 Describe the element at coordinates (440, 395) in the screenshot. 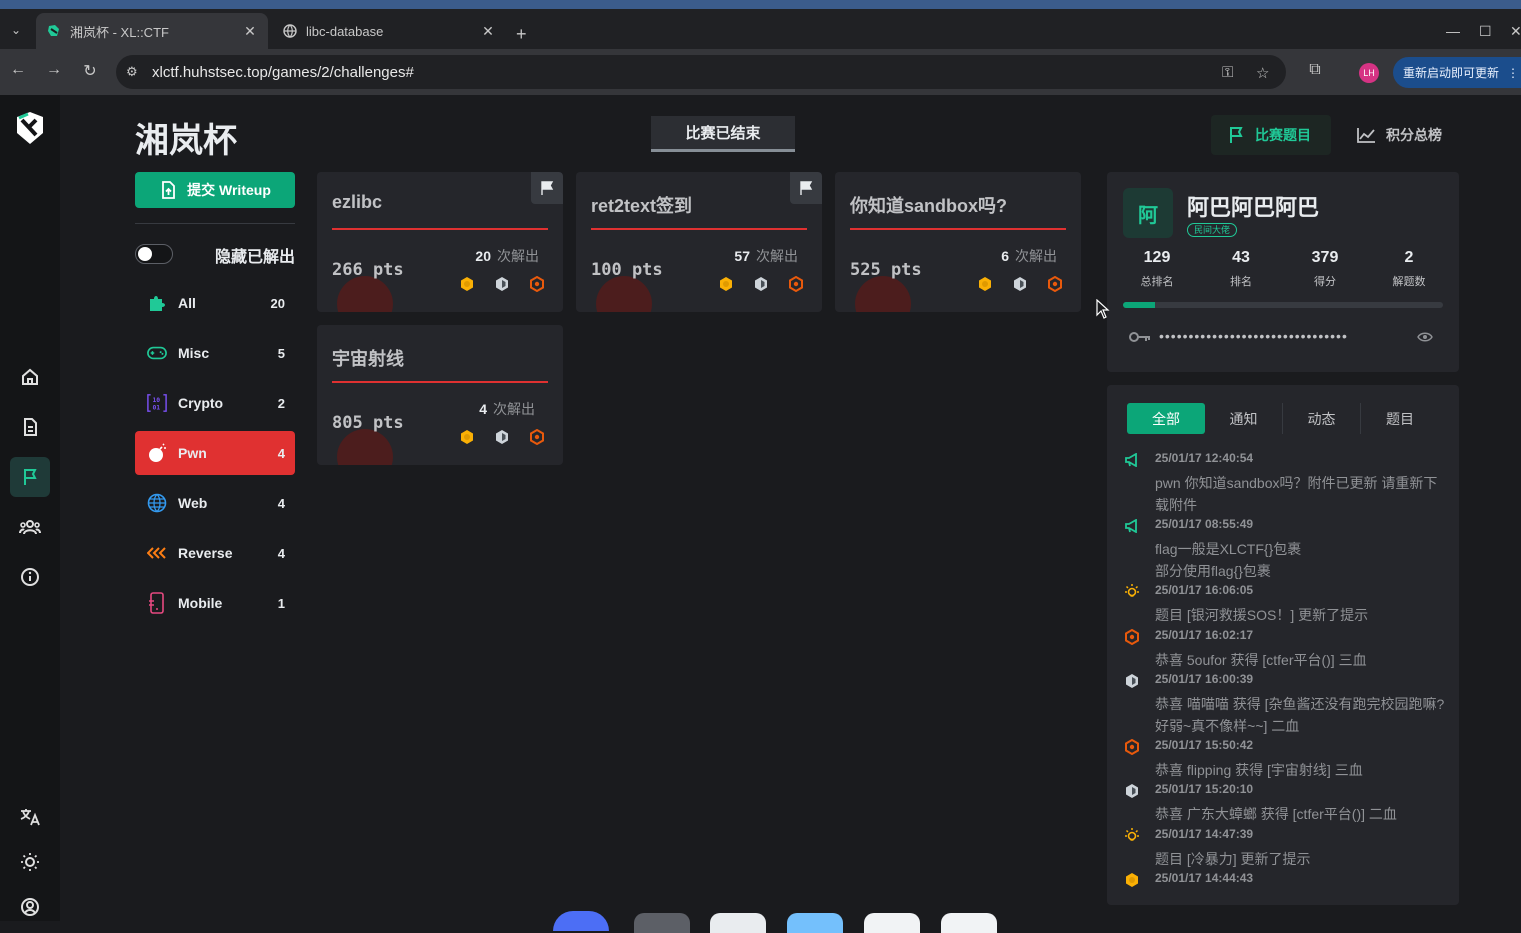

I see `challenge-card-cosmic-ray: 宇宙射线 805 pts 4 次解出` at that location.